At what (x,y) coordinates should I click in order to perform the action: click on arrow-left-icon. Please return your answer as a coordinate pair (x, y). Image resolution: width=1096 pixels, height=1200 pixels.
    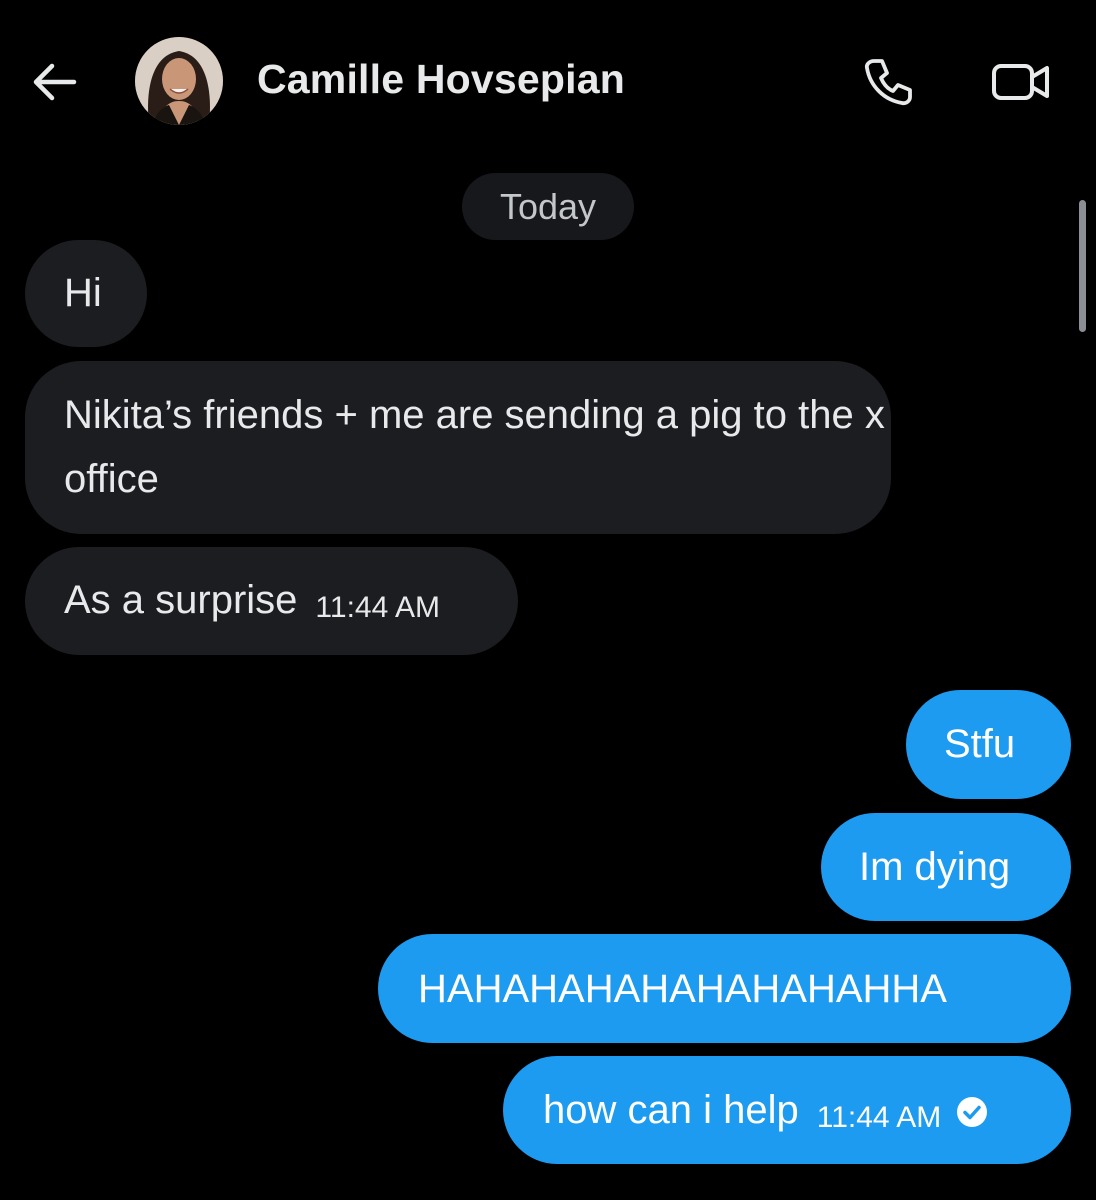
    Looking at the image, I should click on (55, 82).